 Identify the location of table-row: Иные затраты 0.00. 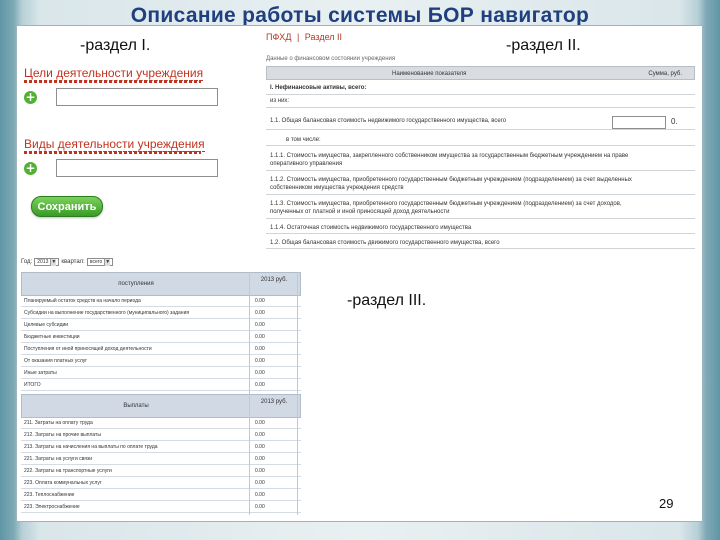
(161, 373).